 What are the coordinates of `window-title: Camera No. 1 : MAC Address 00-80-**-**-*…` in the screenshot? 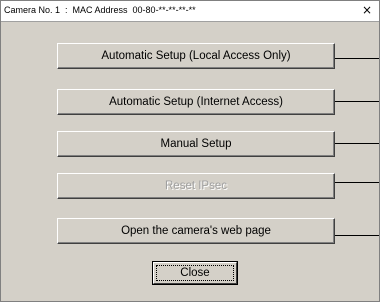 It's located at (100, 10).